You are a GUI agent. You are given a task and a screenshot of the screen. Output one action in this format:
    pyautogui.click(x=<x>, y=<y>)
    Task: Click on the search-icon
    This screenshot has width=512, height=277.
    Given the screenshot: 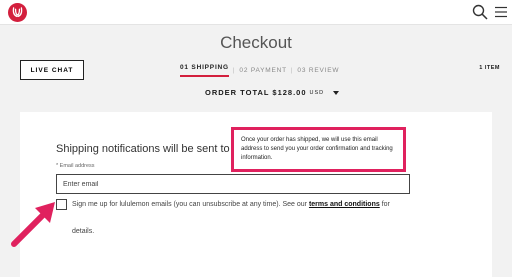 What is the action you would take?
    pyautogui.click(x=480, y=12)
    